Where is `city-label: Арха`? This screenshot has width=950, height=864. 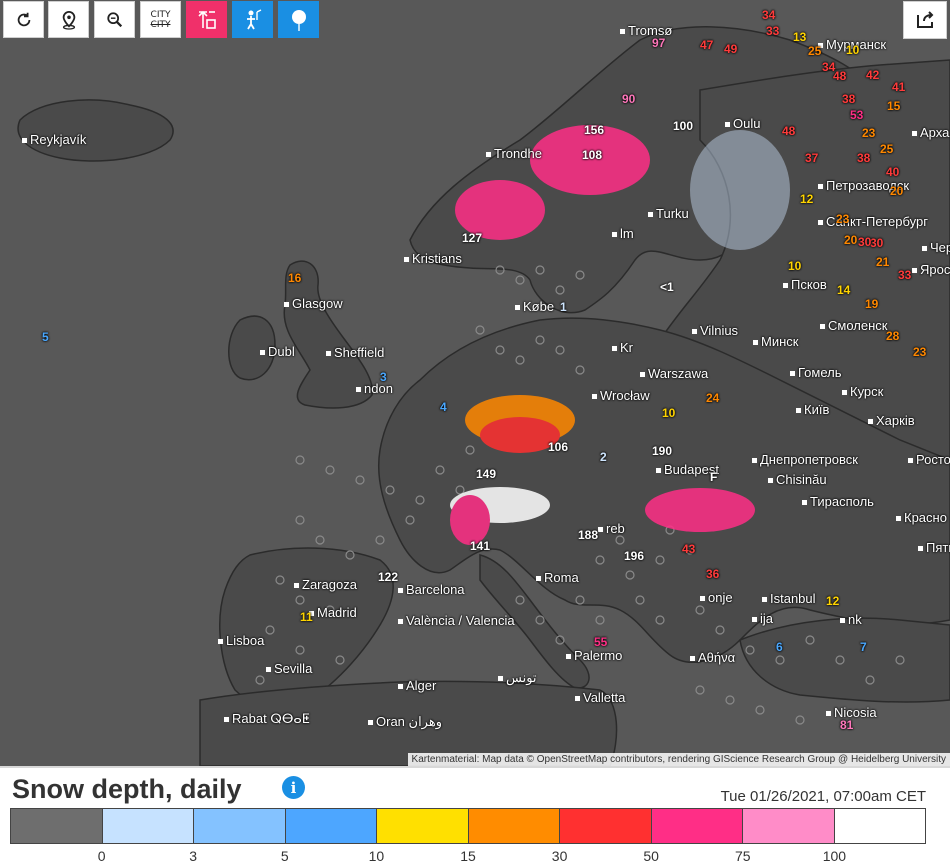
city-label: Арха is located at coordinates (930, 132).